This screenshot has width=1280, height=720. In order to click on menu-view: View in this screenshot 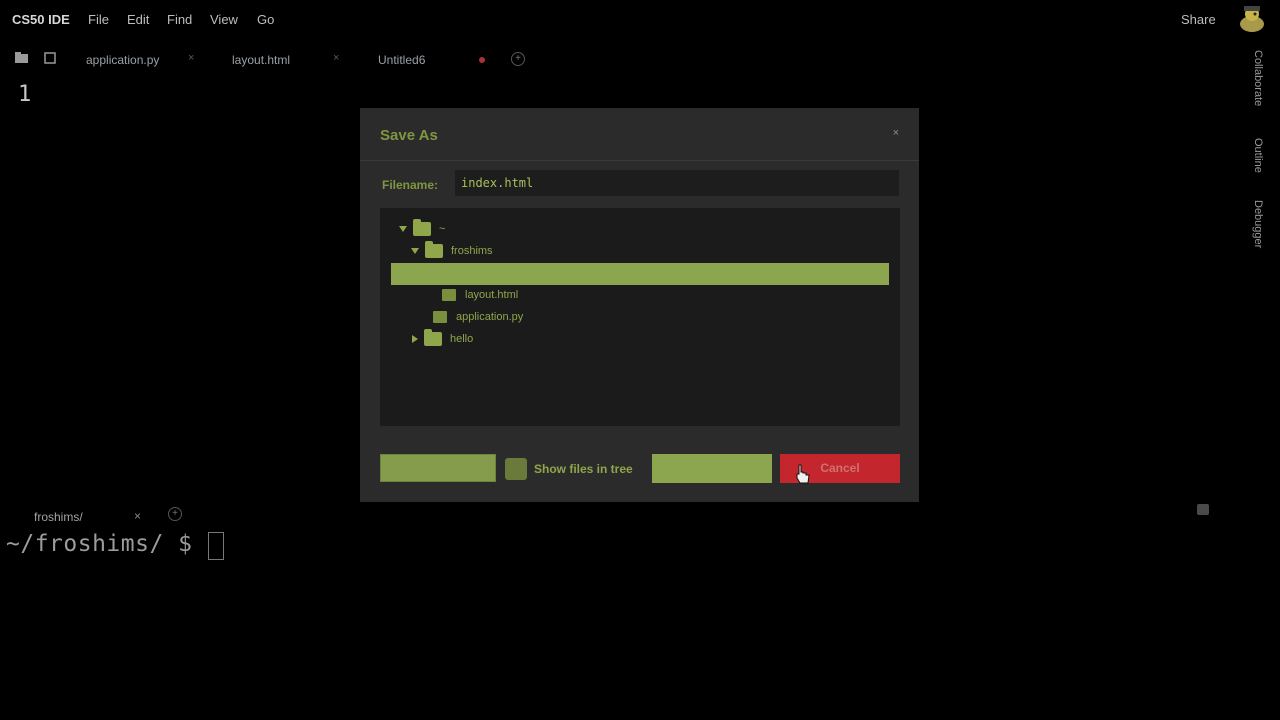, I will do `click(224, 19)`.